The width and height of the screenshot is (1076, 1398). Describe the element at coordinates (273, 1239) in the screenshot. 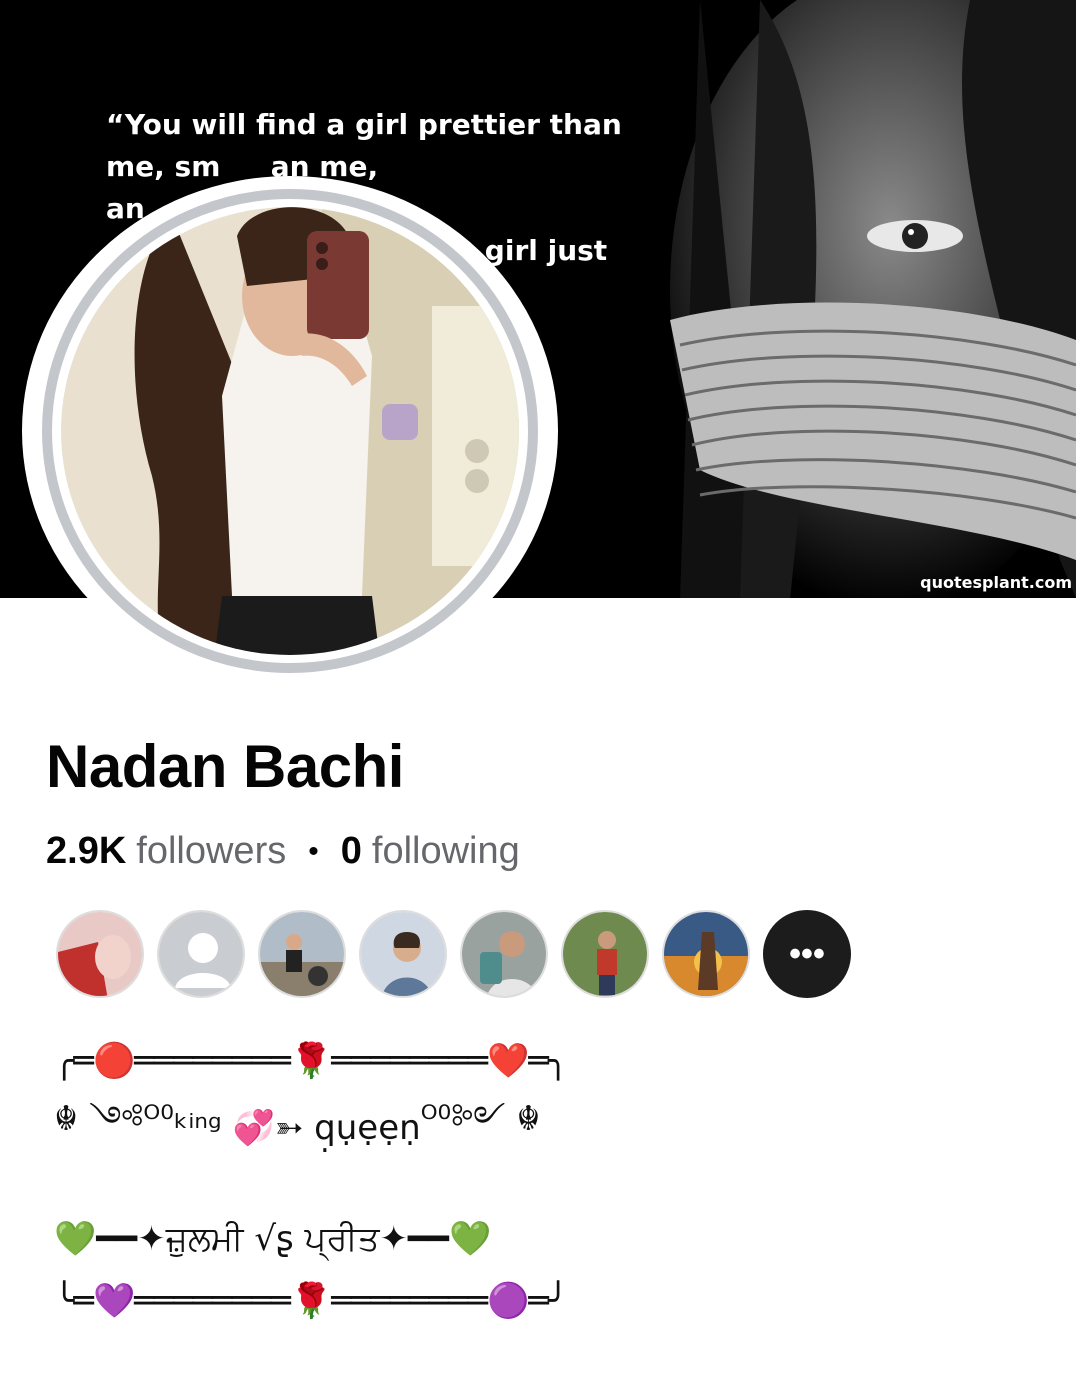

I see `bio-line-3: 💚━━✦ਜ਼ੁਲਮੀ √ʂ ਪ੍ਰੀਤ✦━━💚` at that location.